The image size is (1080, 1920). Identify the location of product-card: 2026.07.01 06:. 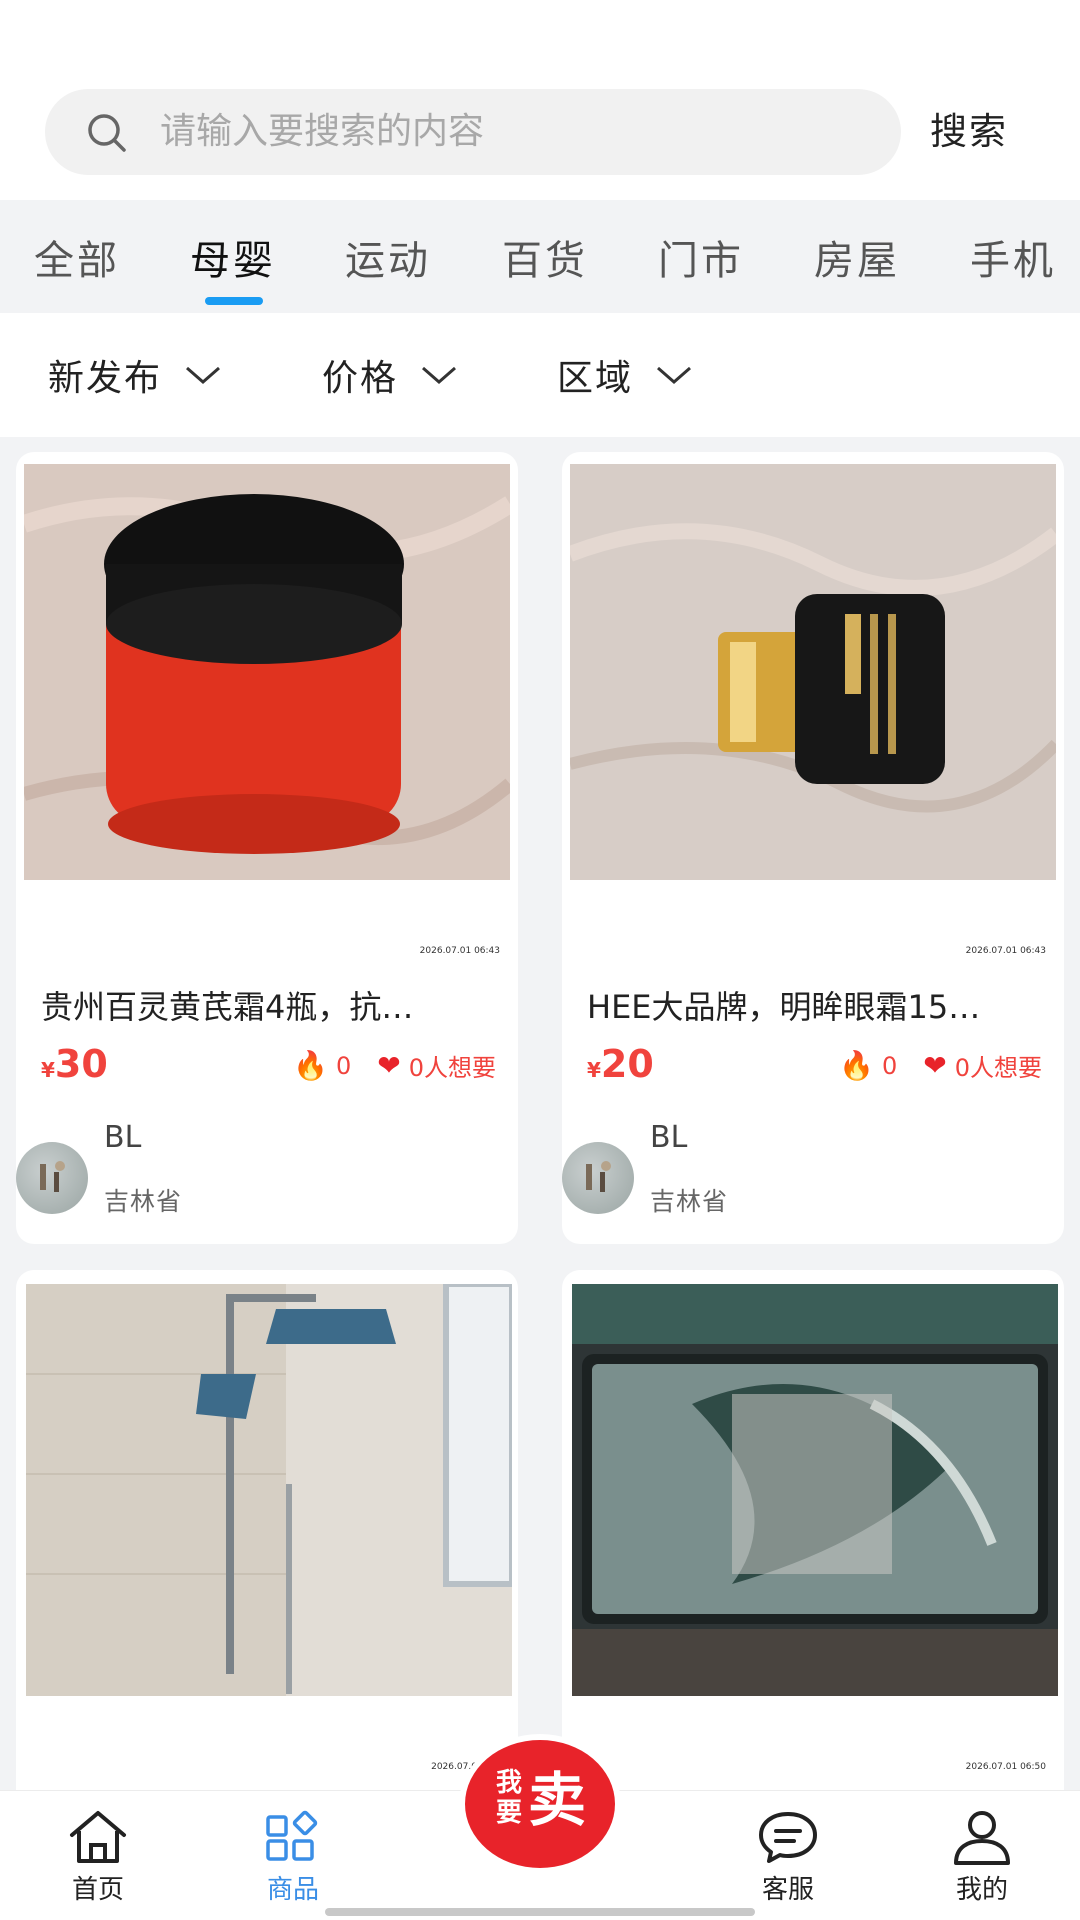
(267, 1550).